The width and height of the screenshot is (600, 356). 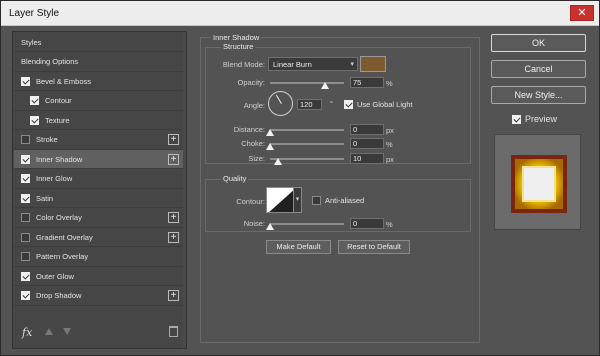 What do you see at coordinates (27, 332) in the screenshot?
I see `fx-icon: fx` at bounding box center [27, 332].